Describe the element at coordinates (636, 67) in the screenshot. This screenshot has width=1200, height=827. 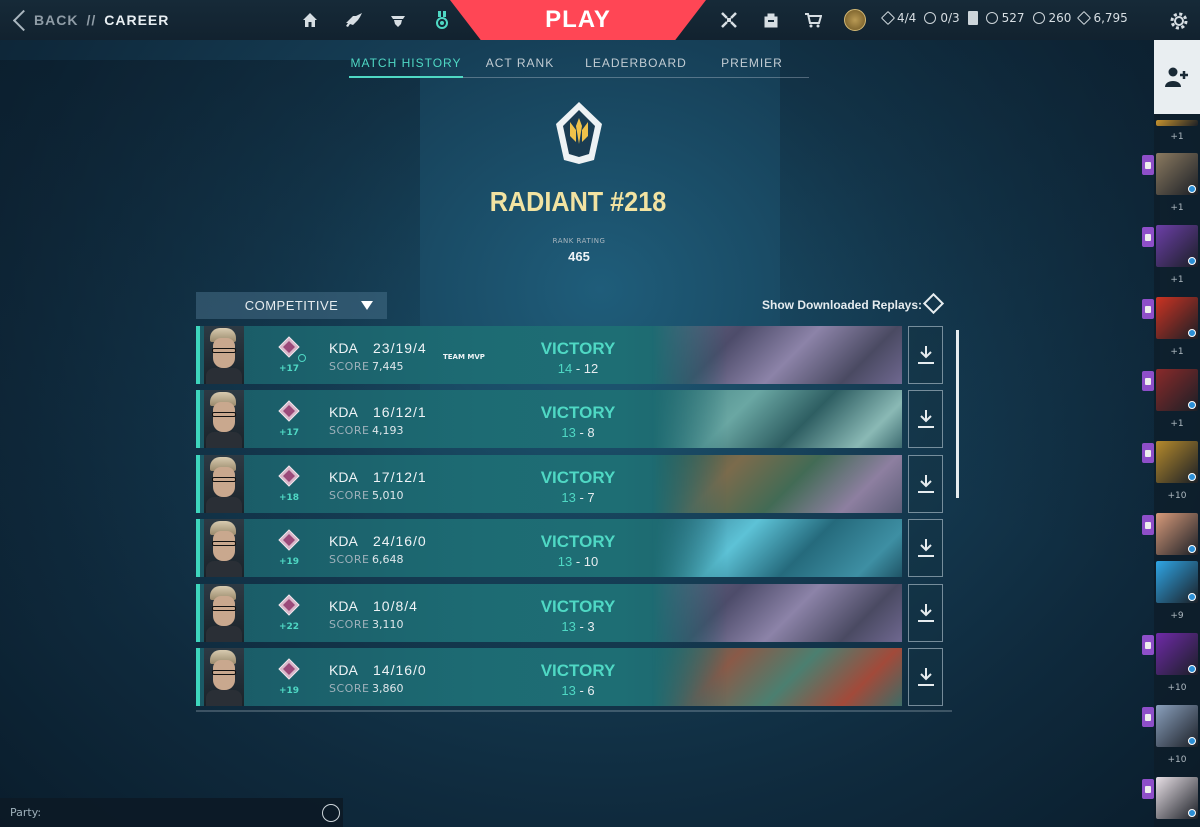
I see `tab-leaderboard: LEADERBOARD` at that location.